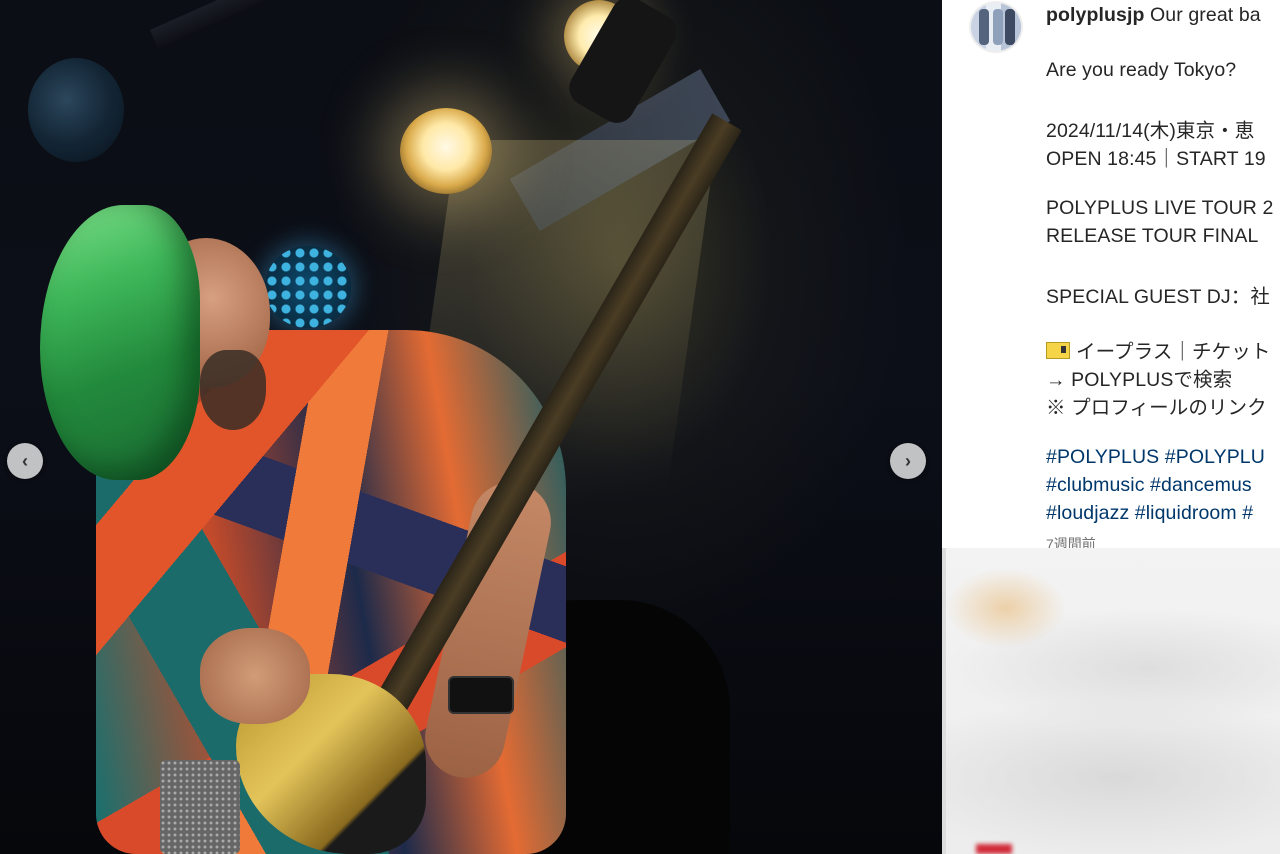 The width and height of the screenshot is (1280, 854). Describe the element at coordinates (1156, 408) in the screenshot. I see `caption-line: ※ プロフィールのリンク` at that location.